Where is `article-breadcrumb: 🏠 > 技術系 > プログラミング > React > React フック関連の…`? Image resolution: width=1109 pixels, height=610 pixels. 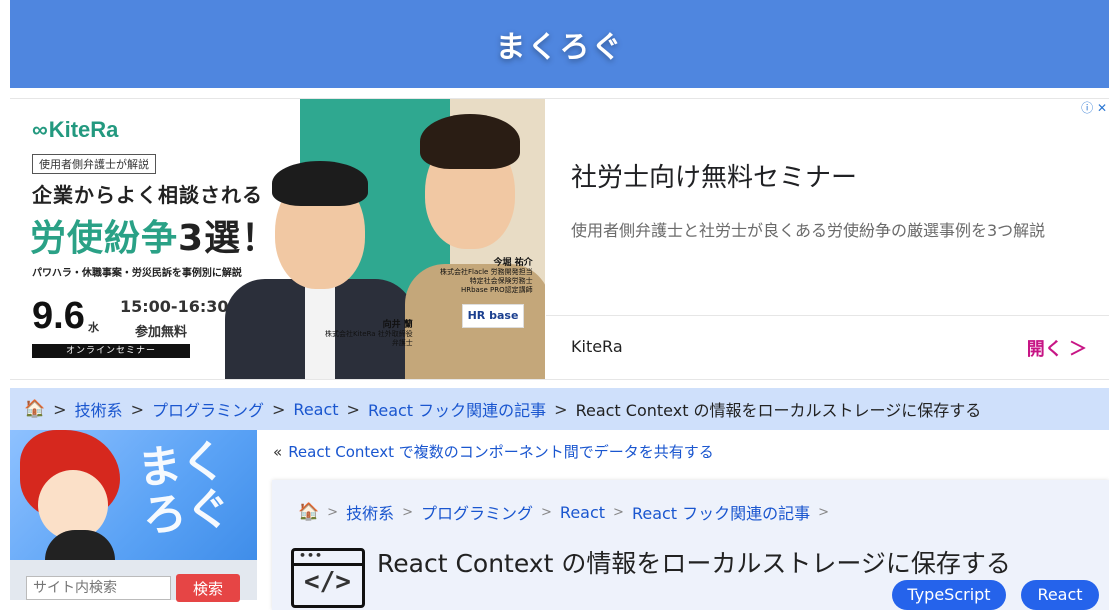 article-breadcrumb: 🏠 > 技術系 > プログラミング > React > React フック関連の… is located at coordinates (564, 512).